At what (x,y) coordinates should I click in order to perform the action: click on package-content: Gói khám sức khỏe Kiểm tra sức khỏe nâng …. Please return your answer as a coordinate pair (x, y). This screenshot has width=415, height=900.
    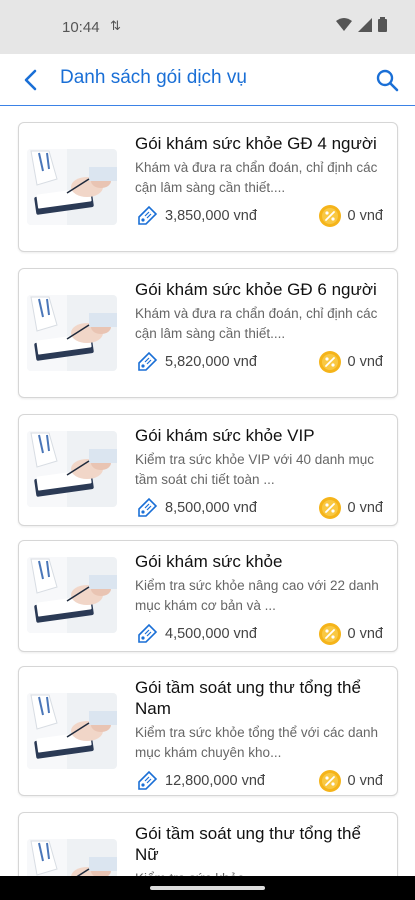
    Looking at the image, I should click on (259, 598).